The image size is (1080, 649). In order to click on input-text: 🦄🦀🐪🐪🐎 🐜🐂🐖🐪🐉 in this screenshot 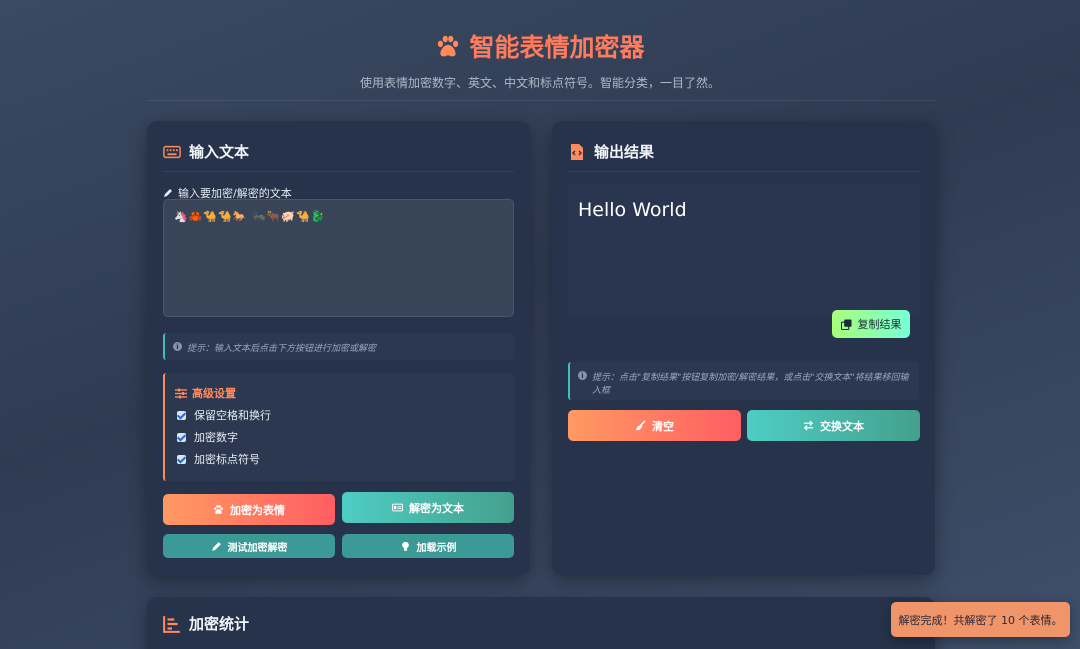, I will do `click(250, 216)`.